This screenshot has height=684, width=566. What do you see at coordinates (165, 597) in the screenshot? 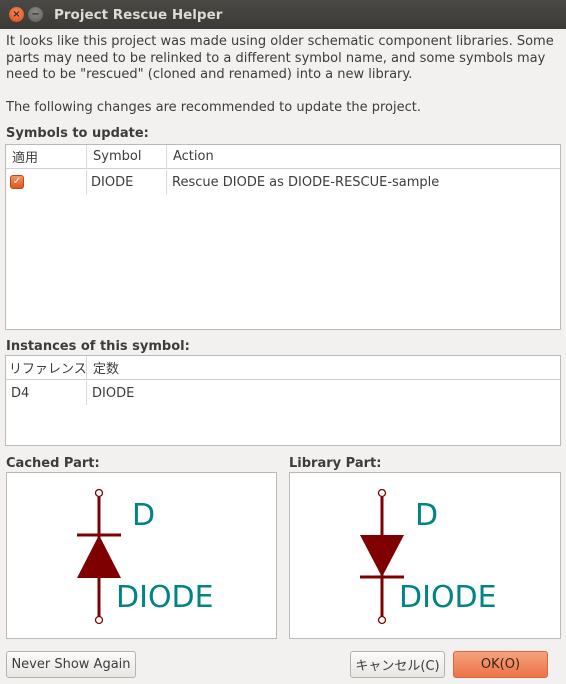
I see `cached-value-text: DIODE` at bounding box center [165, 597].